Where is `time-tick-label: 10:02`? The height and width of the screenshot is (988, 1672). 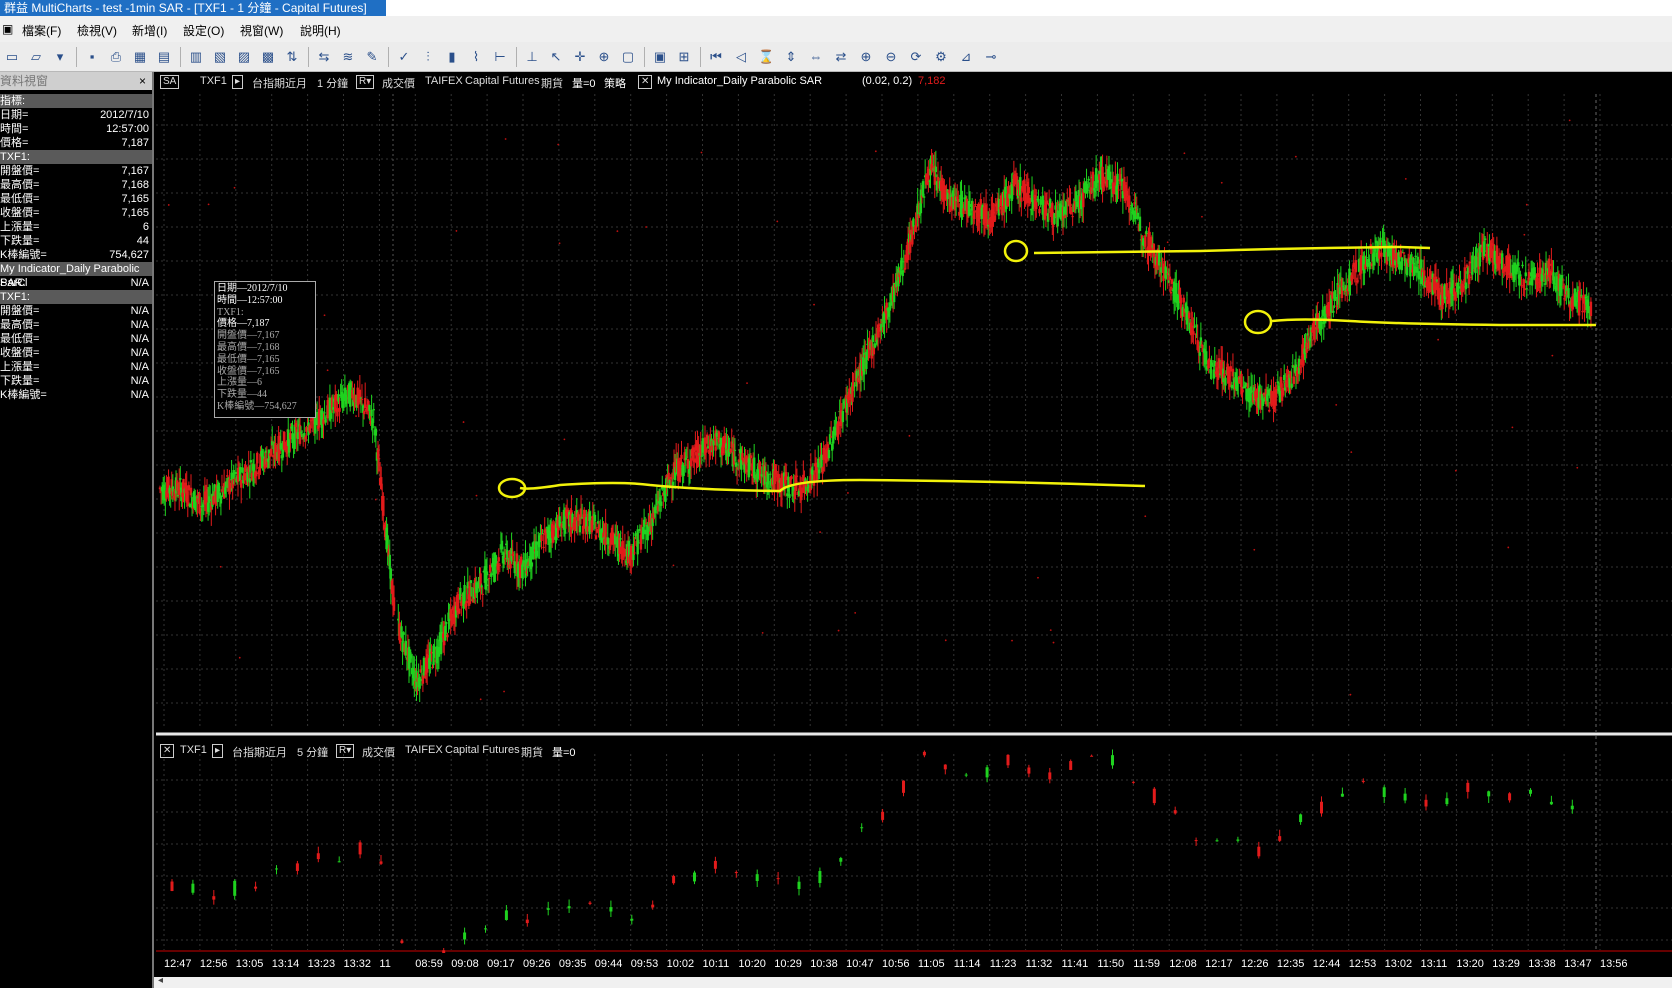
time-tick-label: 10:02 is located at coordinates (680, 964).